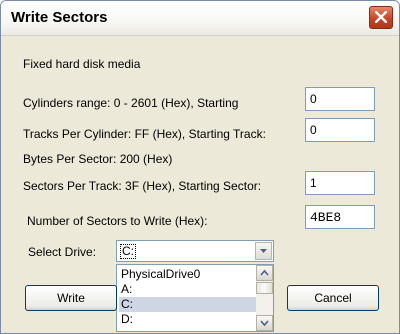 Image resolution: width=400 pixels, height=334 pixels. I want to click on title-bar: Write Sectors, so click(200, 18).